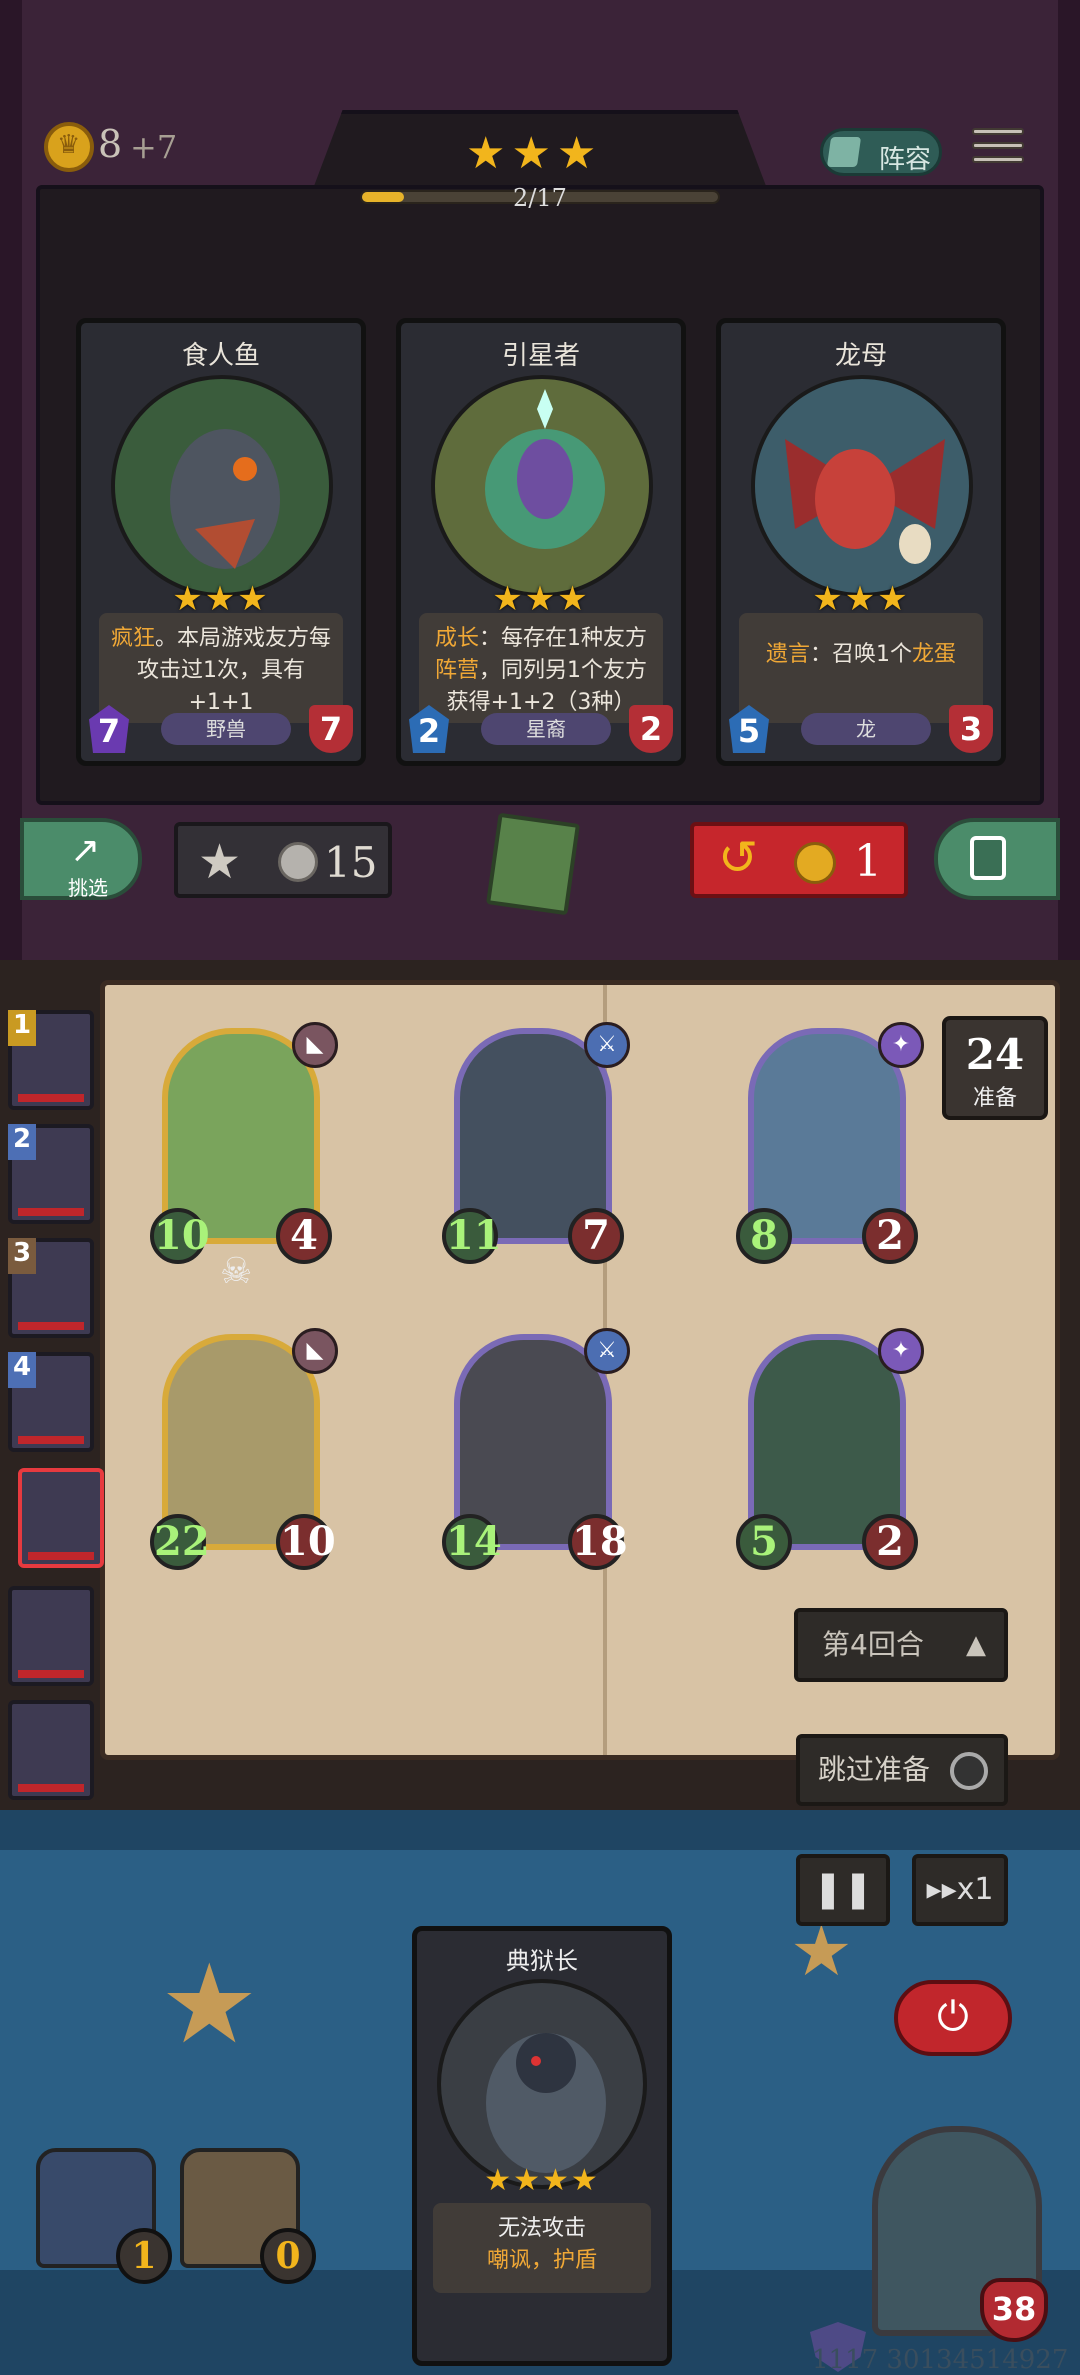 The width and height of the screenshot is (1080, 2375). Describe the element at coordinates (304, 1236) in the screenshot. I see `unit-health: 4` at that location.